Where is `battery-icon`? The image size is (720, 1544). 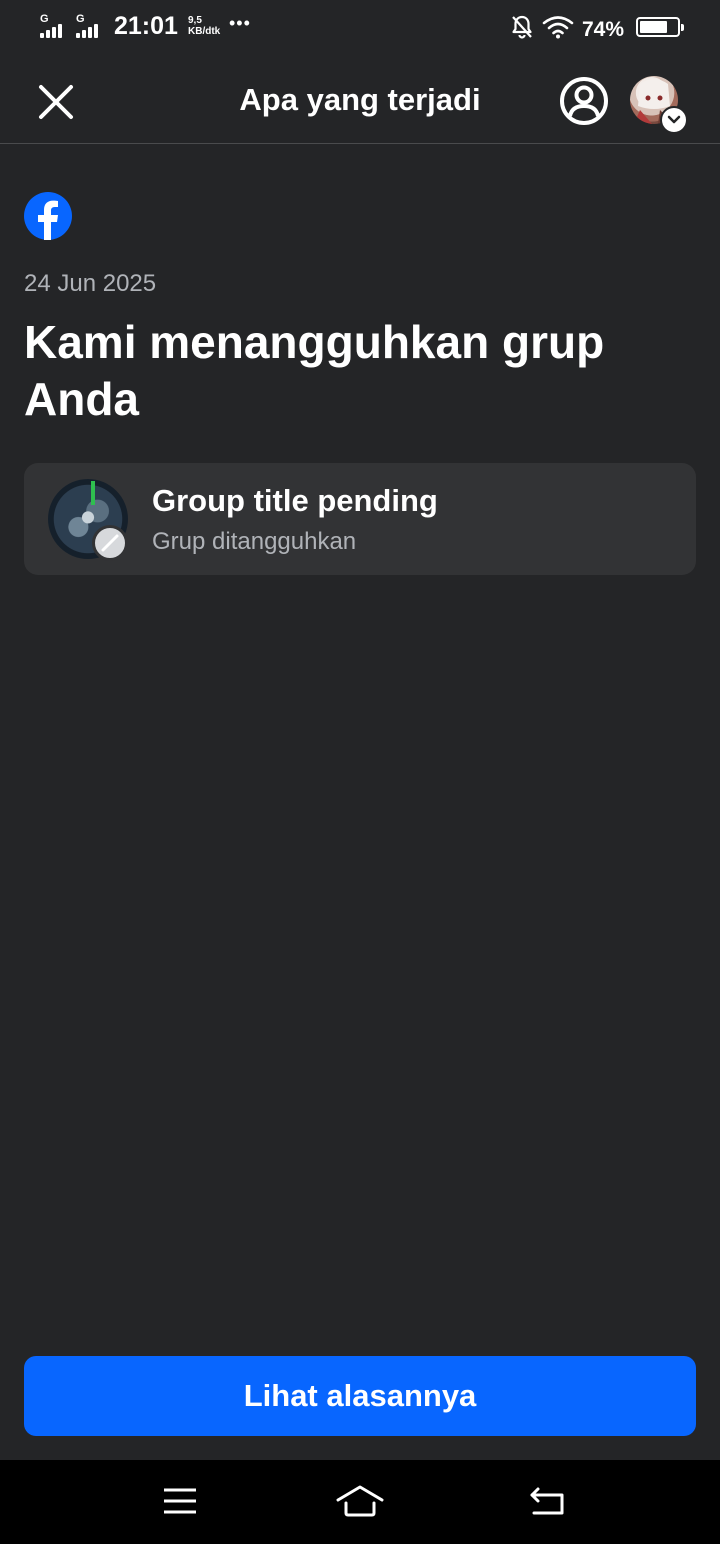
battery-icon is located at coordinates (660, 27).